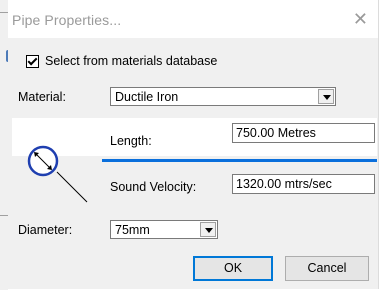  Describe the element at coordinates (239, 160) in the screenshot. I see `pipe-line` at that location.